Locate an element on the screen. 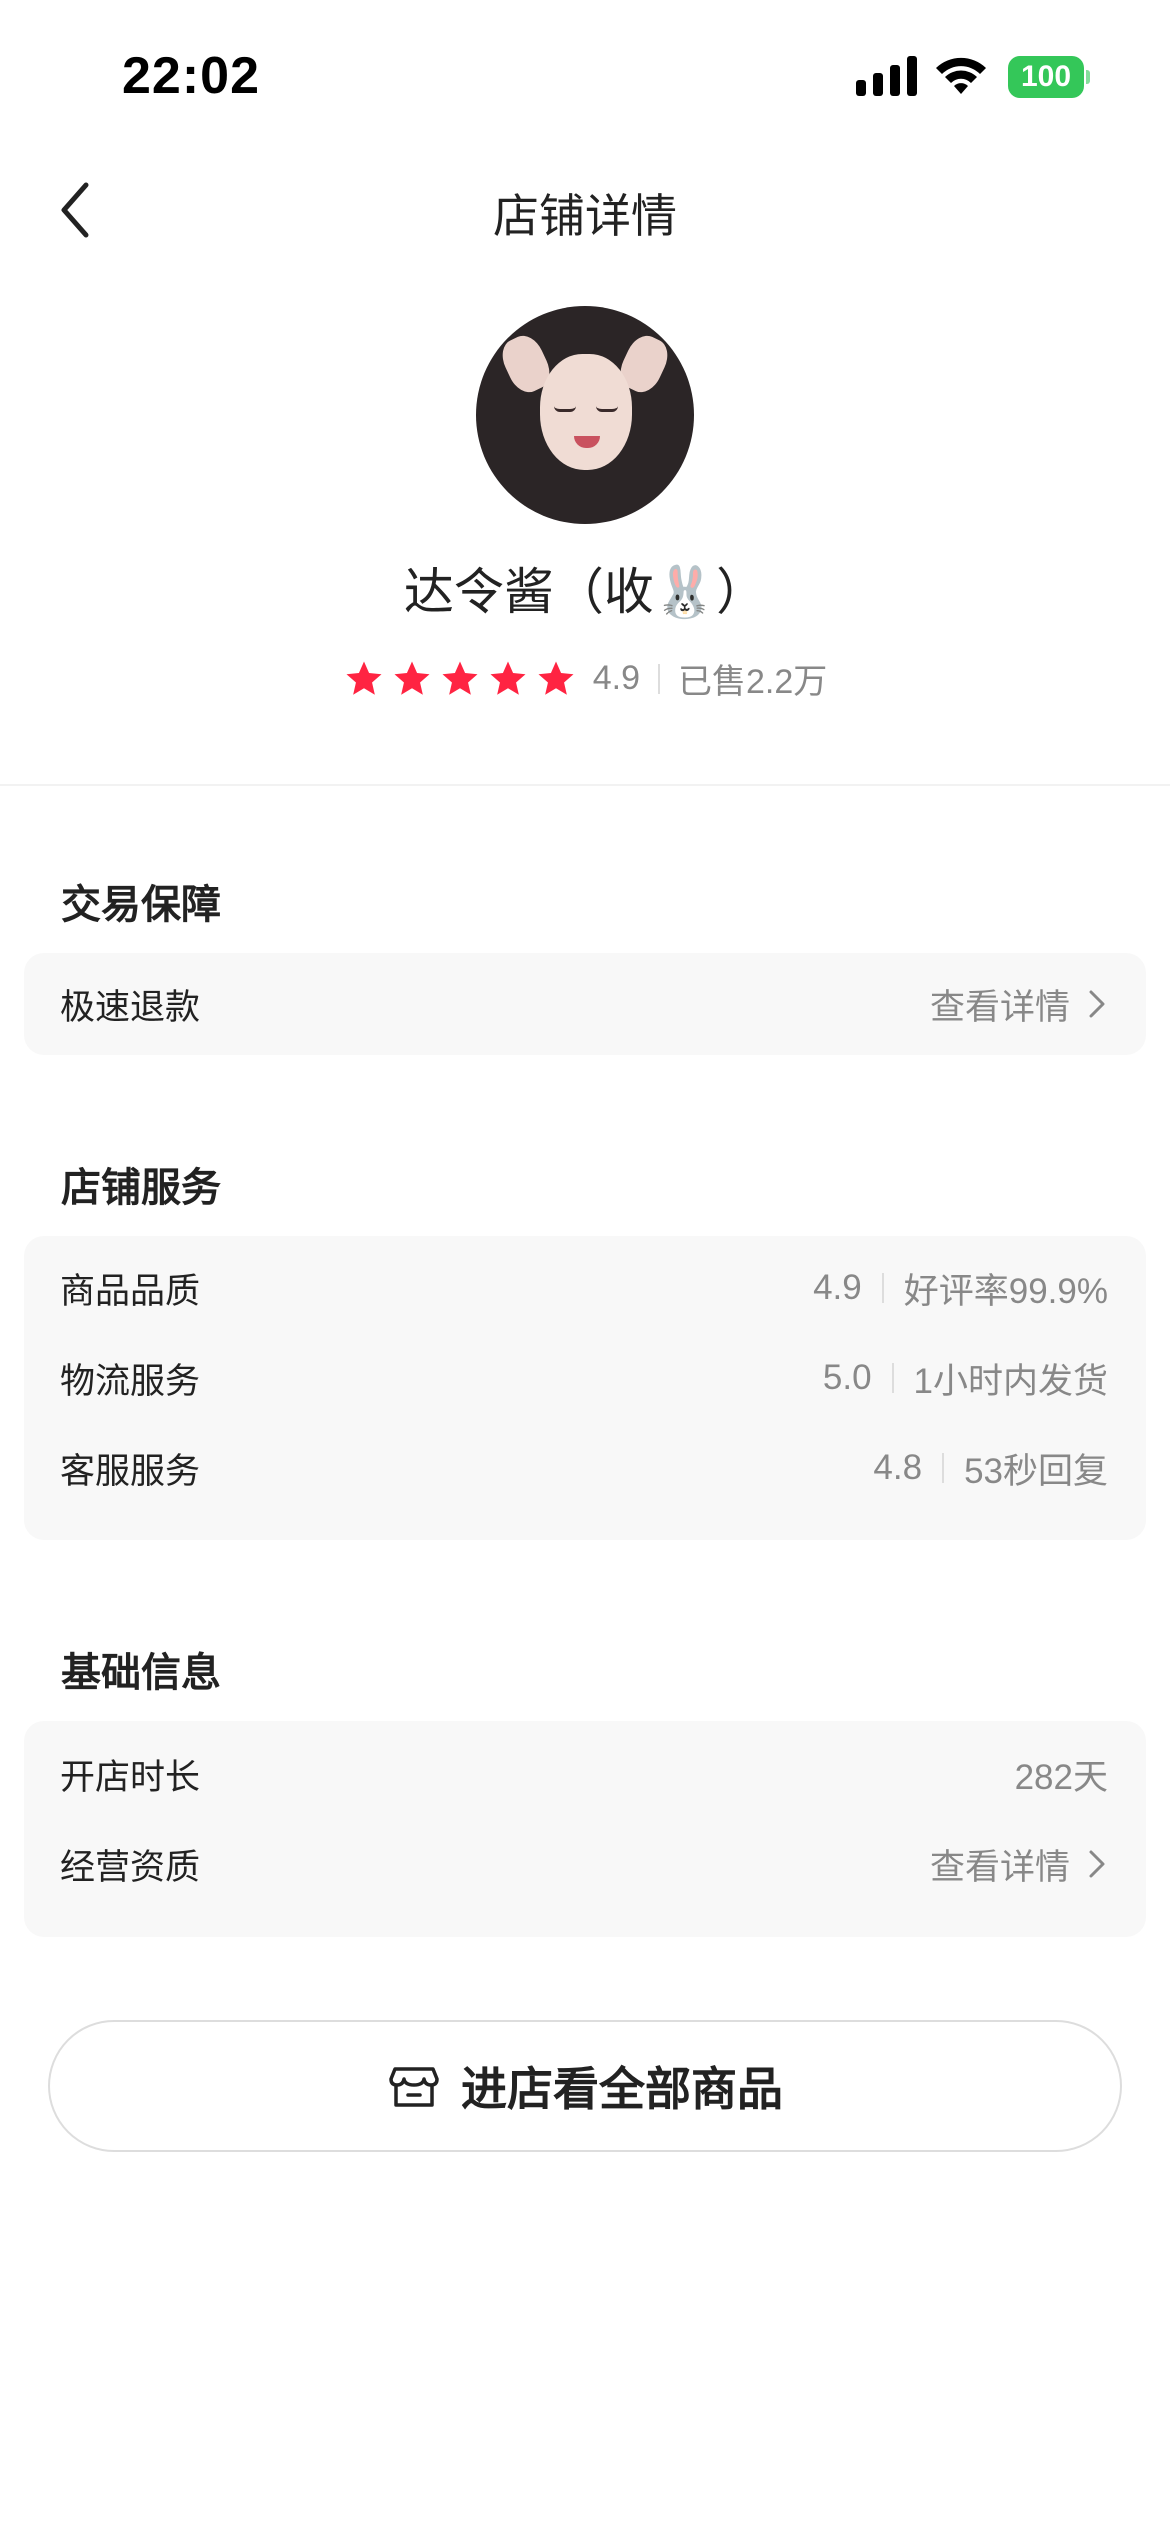 The image size is (1170, 2532). info-row-qualification: 经营资质 查看详情 is located at coordinates (584, 1864).